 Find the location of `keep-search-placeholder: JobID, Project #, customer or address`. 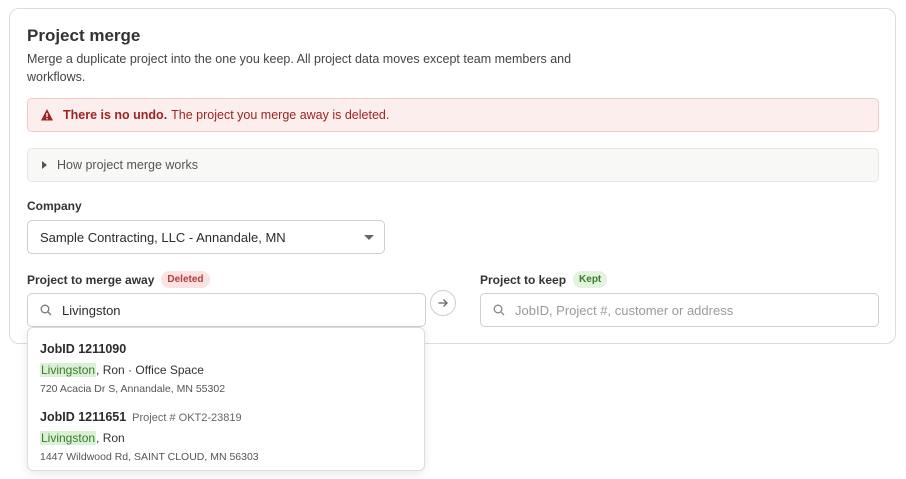

keep-search-placeholder: JobID, Project #, customer or address is located at coordinates (624, 310).